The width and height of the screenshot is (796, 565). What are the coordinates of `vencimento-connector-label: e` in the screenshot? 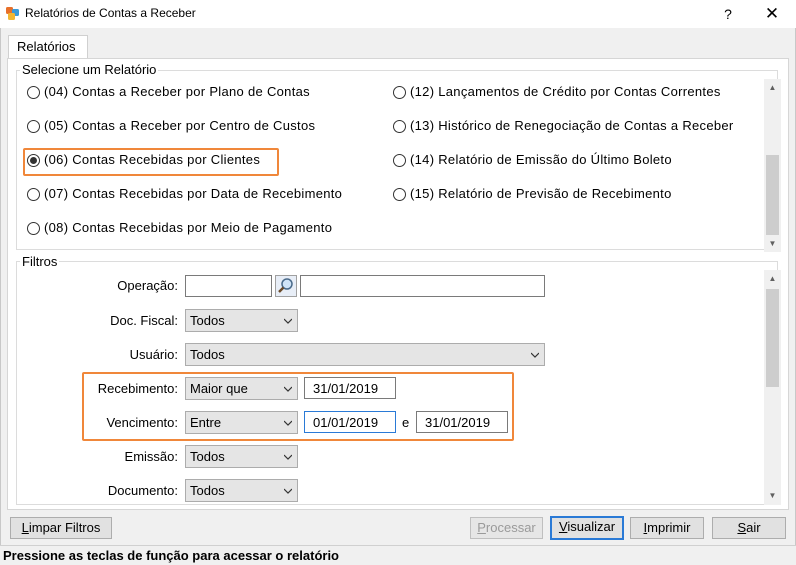 It's located at (406, 422).